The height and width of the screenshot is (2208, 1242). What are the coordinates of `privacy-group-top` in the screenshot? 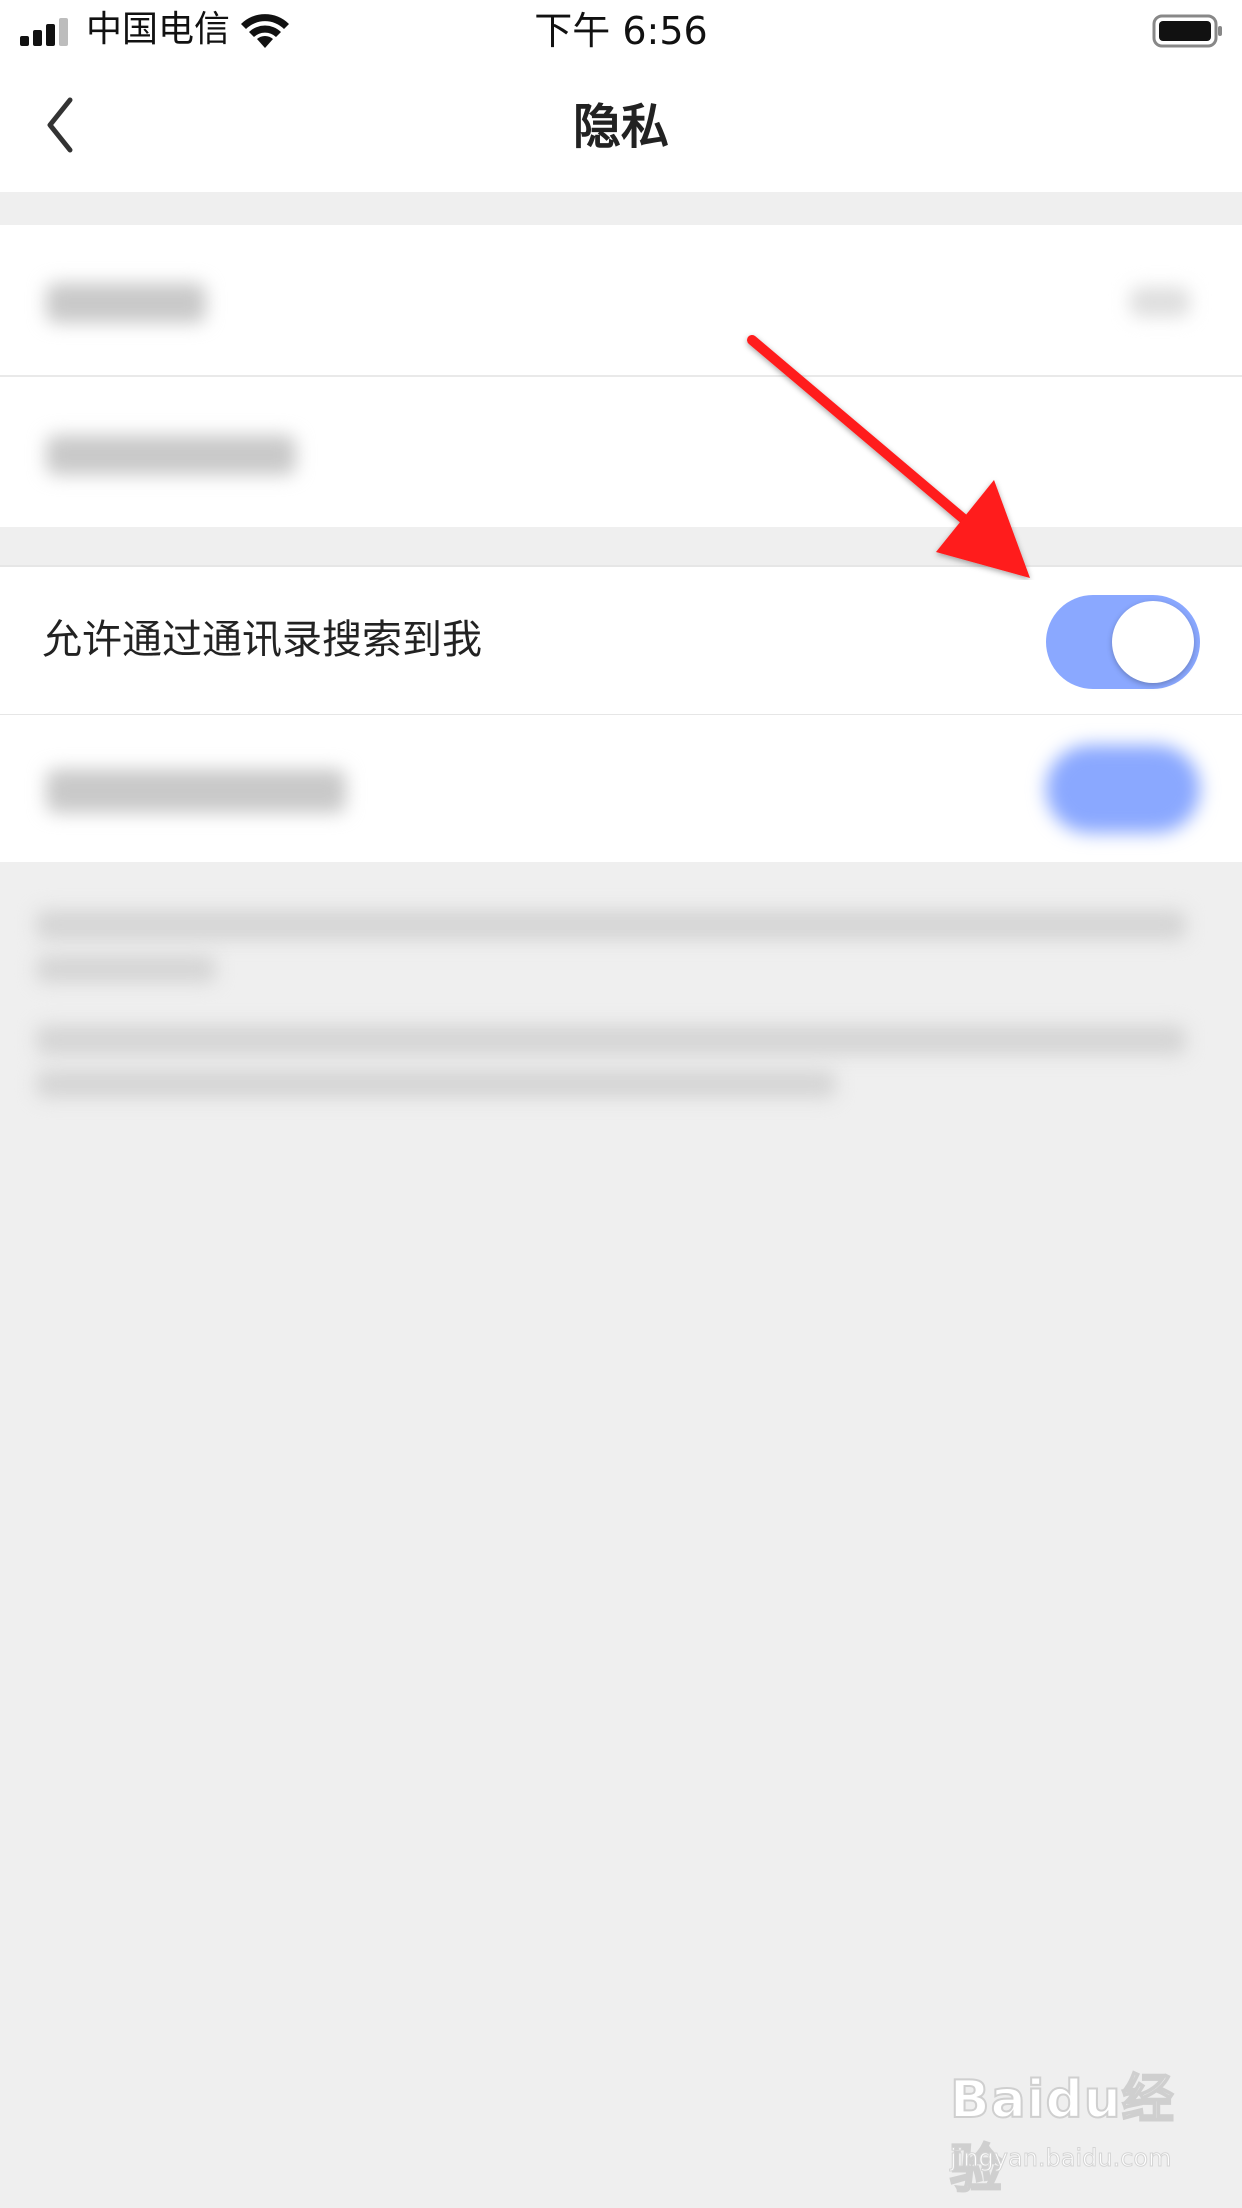 It's located at (621, 376).